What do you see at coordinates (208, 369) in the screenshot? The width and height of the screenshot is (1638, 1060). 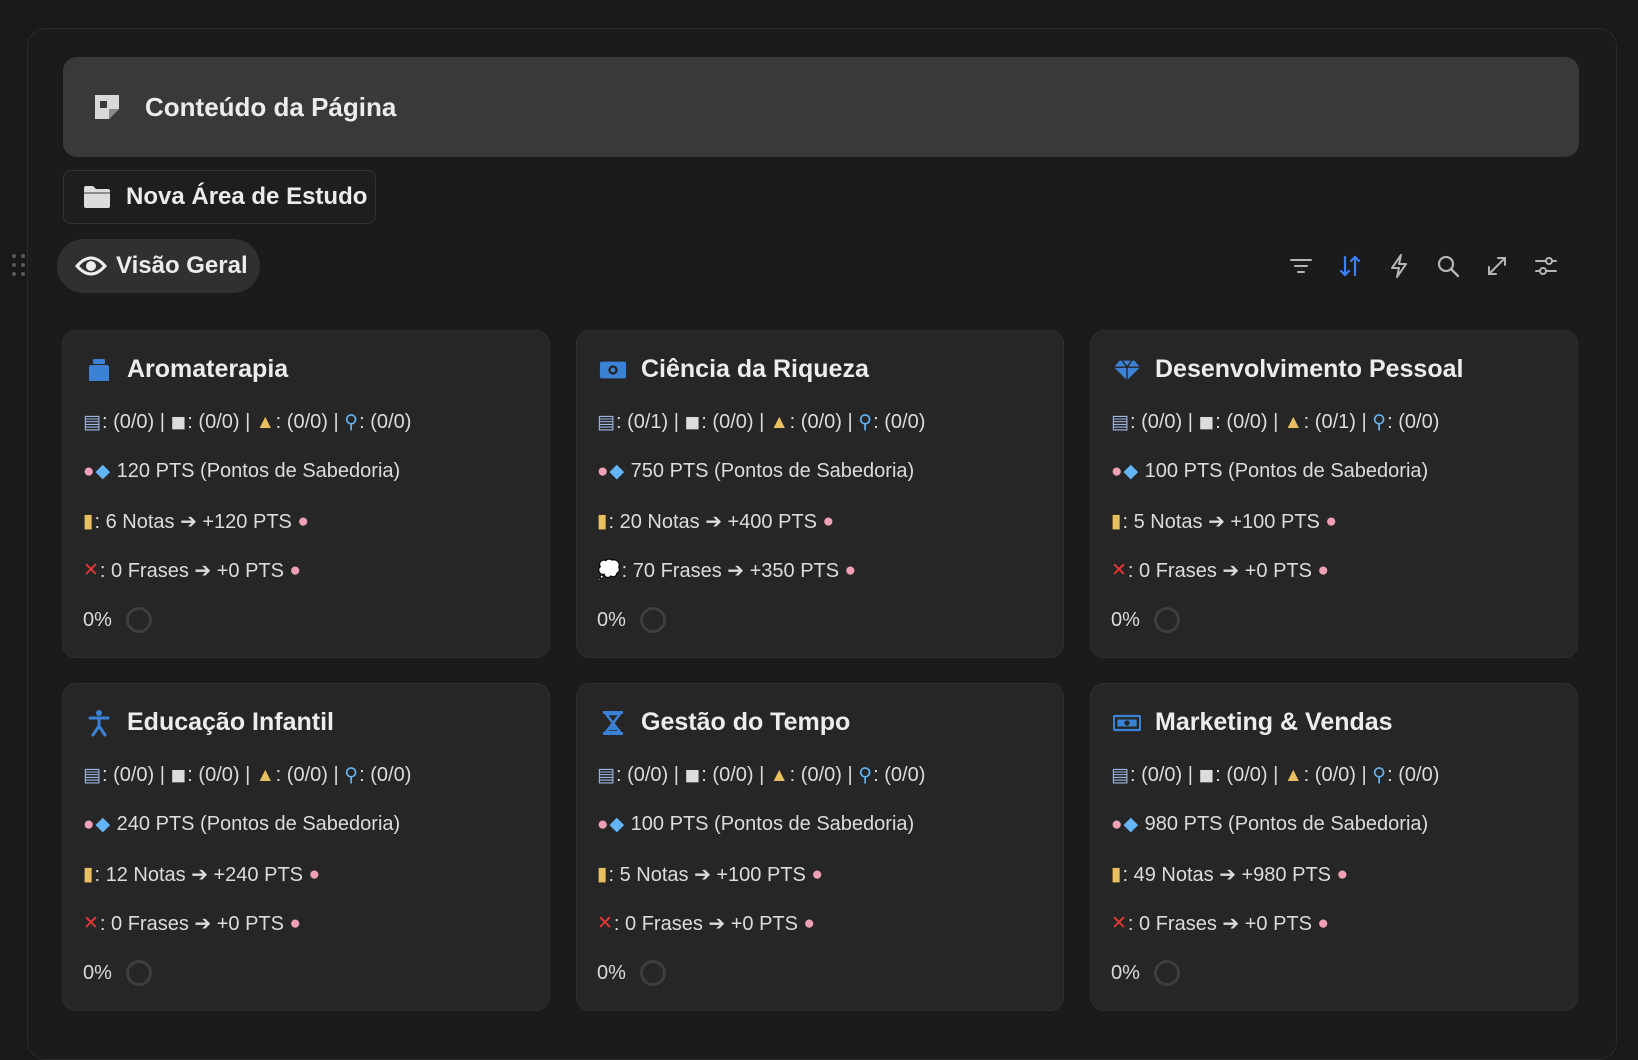 I see `card-title: Aromaterapia` at bounding box center [208, 369].